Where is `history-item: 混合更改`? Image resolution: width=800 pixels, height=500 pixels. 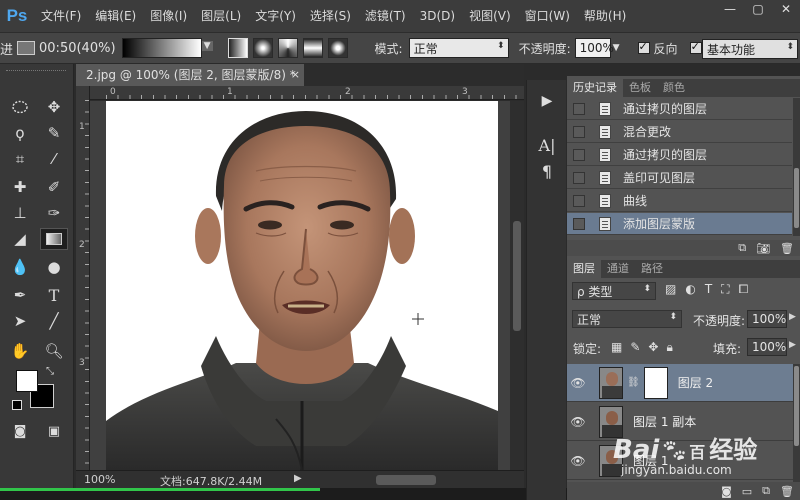 history-item: 混合更改 is located at coordinates (679, 132).